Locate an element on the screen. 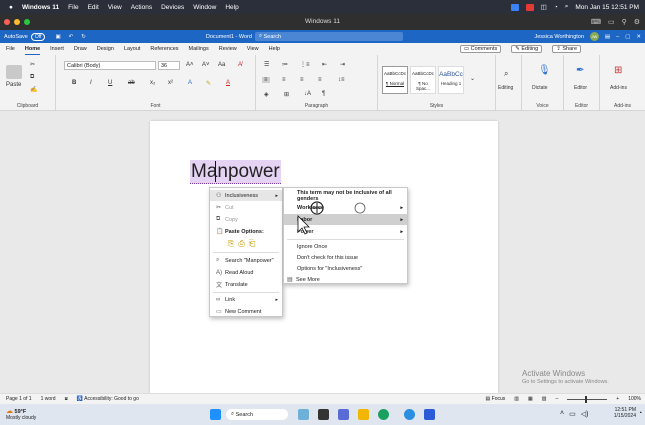  copy-icon: ⧉ is located at coordinates (32, 77).